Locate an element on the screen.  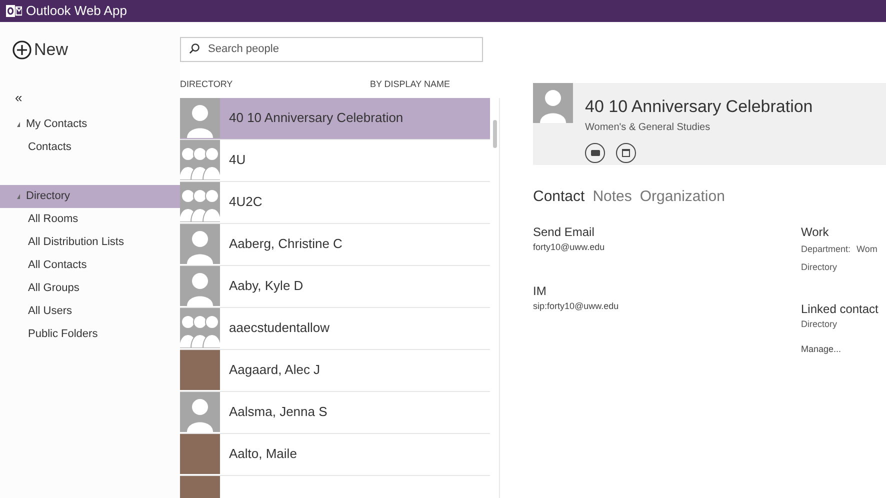
contact-row: 40 10 Anniversary Celebration is located at coordinates (335, 119).